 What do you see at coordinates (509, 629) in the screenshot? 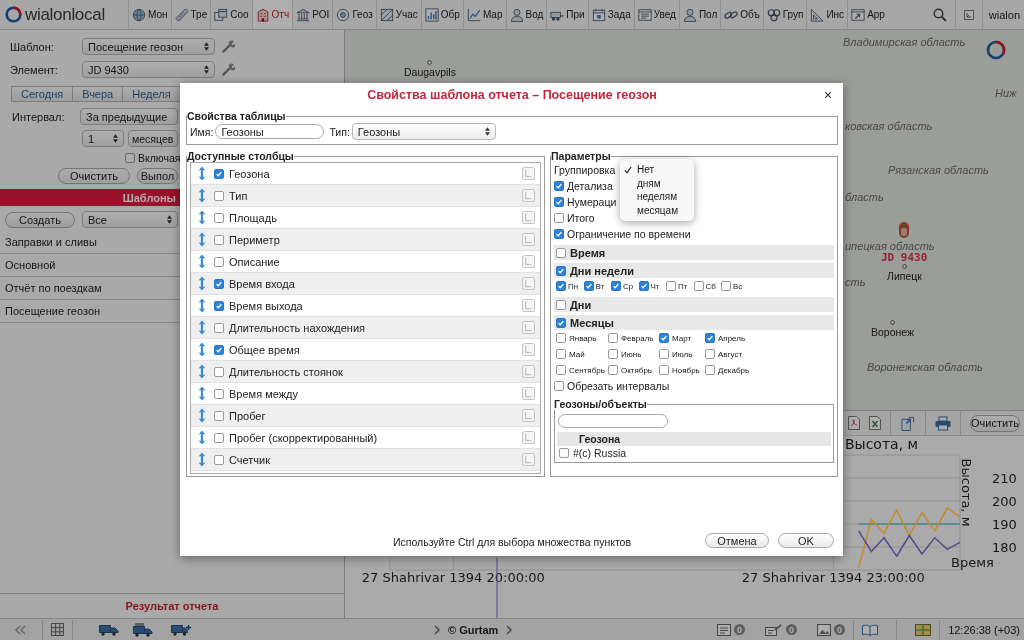
I see `chevron-right-icon` at bounding box center [509, 629].